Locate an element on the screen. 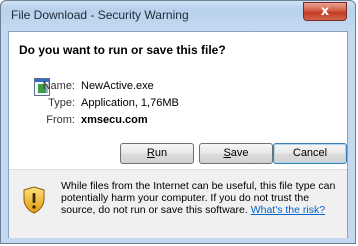  file-type-value: Application, 1,76MB is located at coordinates (130, 103).